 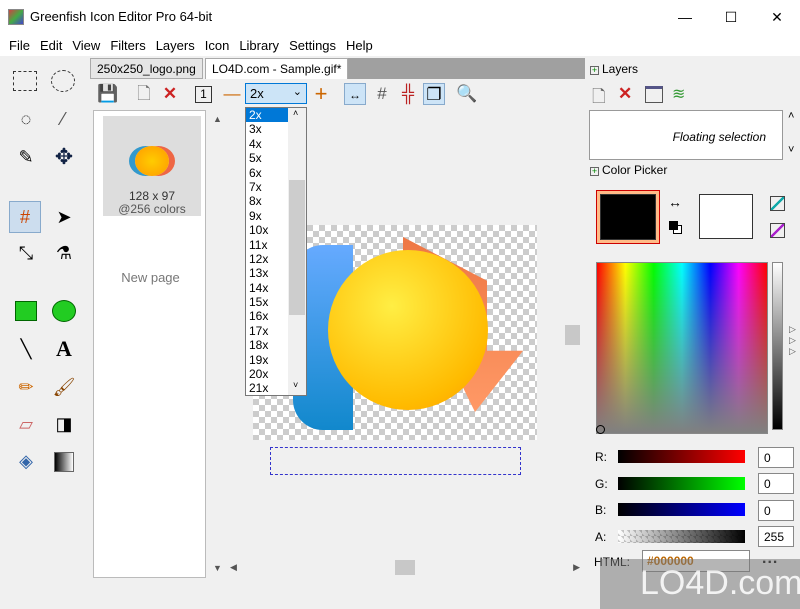 What do you see at coordinates (675, 202) in the screenshot?
I see `swap-colors-icon: ↔` at bounding box center [675, 202].